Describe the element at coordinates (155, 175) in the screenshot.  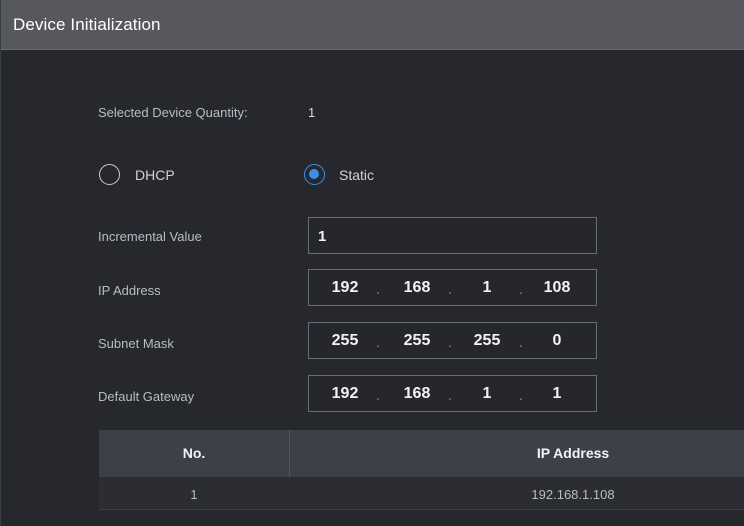
I see `dhcp-radio-label: DHCP` at that location.